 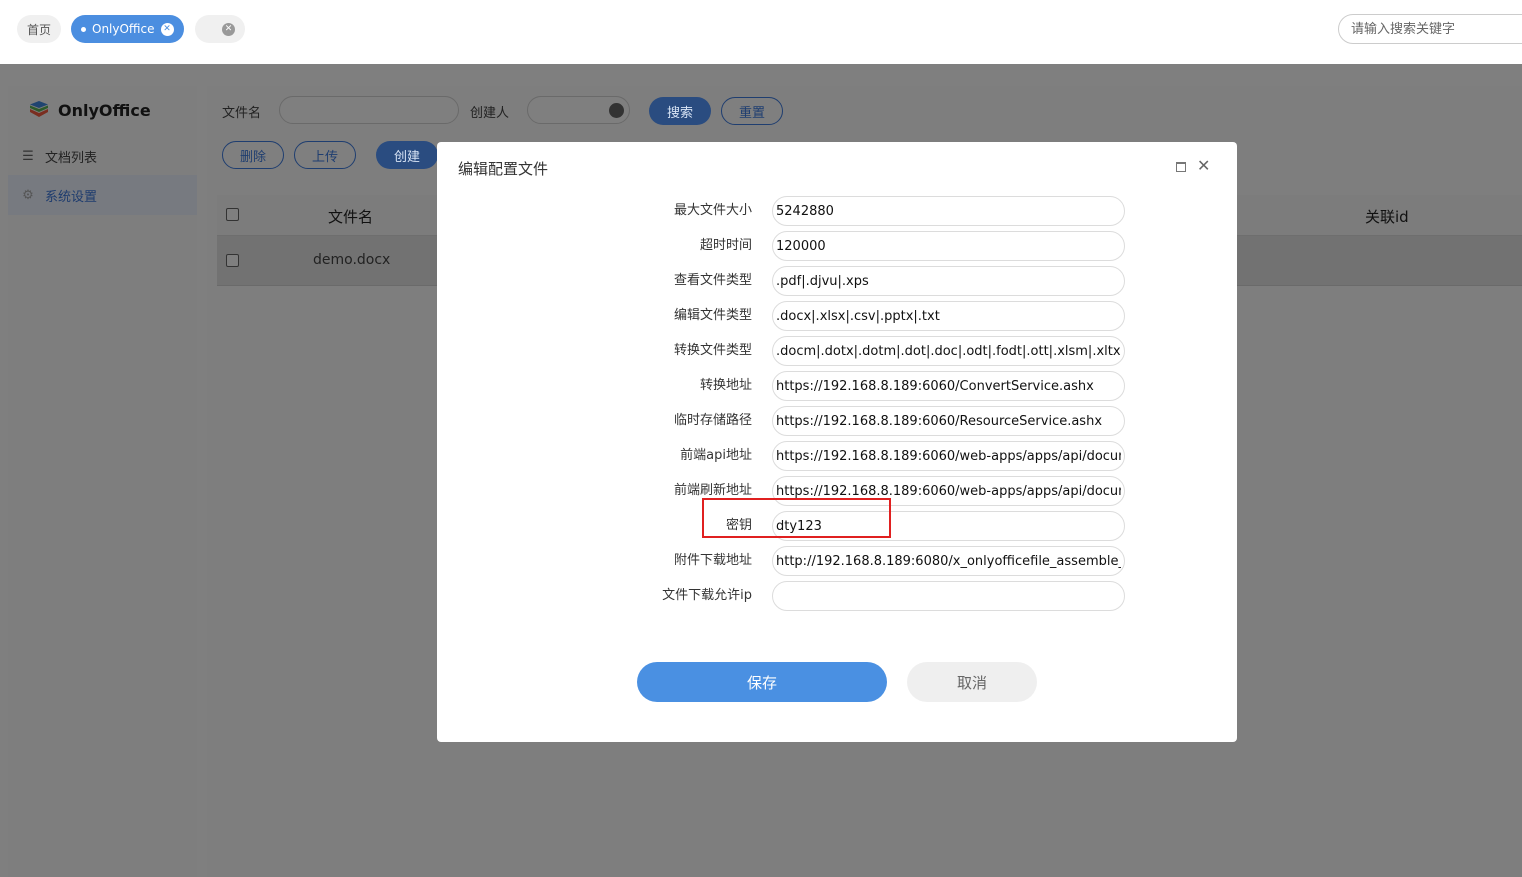 What do you see at coordinates (102, 195) in the screenshot?
I see `sidebar-item-system-settings: ⚙ 系统设置` at bounding box center [102, 195].